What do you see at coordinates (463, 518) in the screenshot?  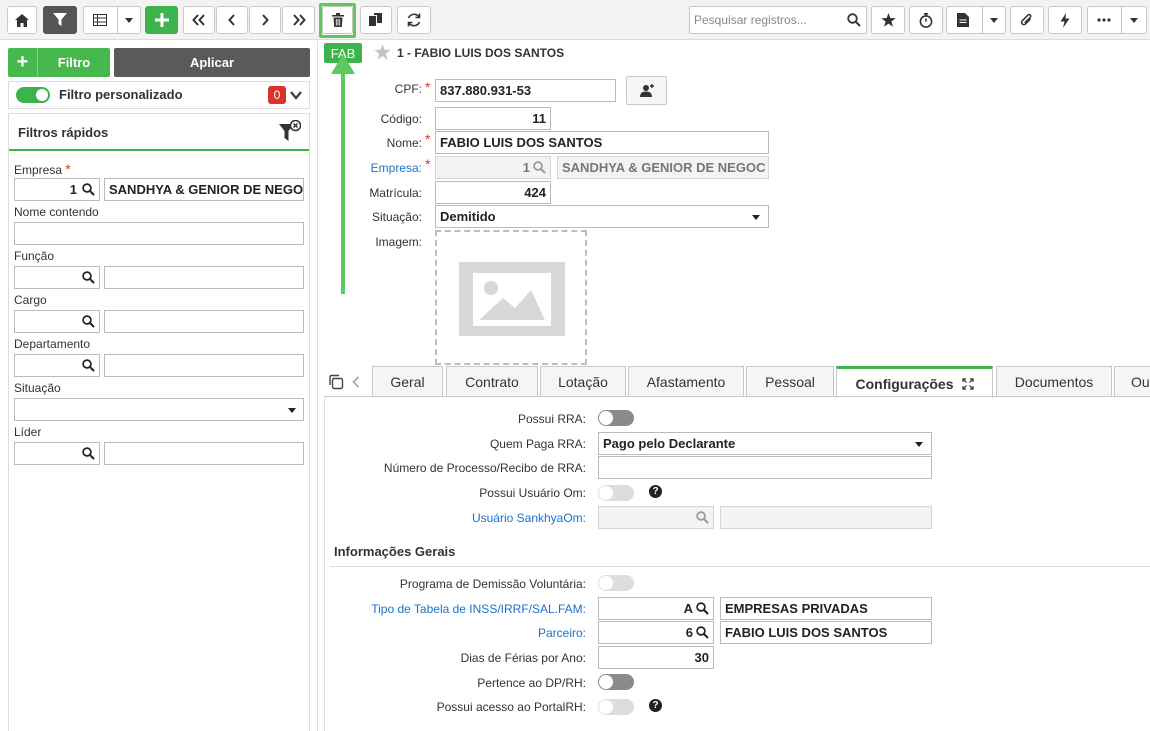 I see `usuario-sankhya-link-label: Usuário SankhyaOm:` at bounding box center [463, 518].